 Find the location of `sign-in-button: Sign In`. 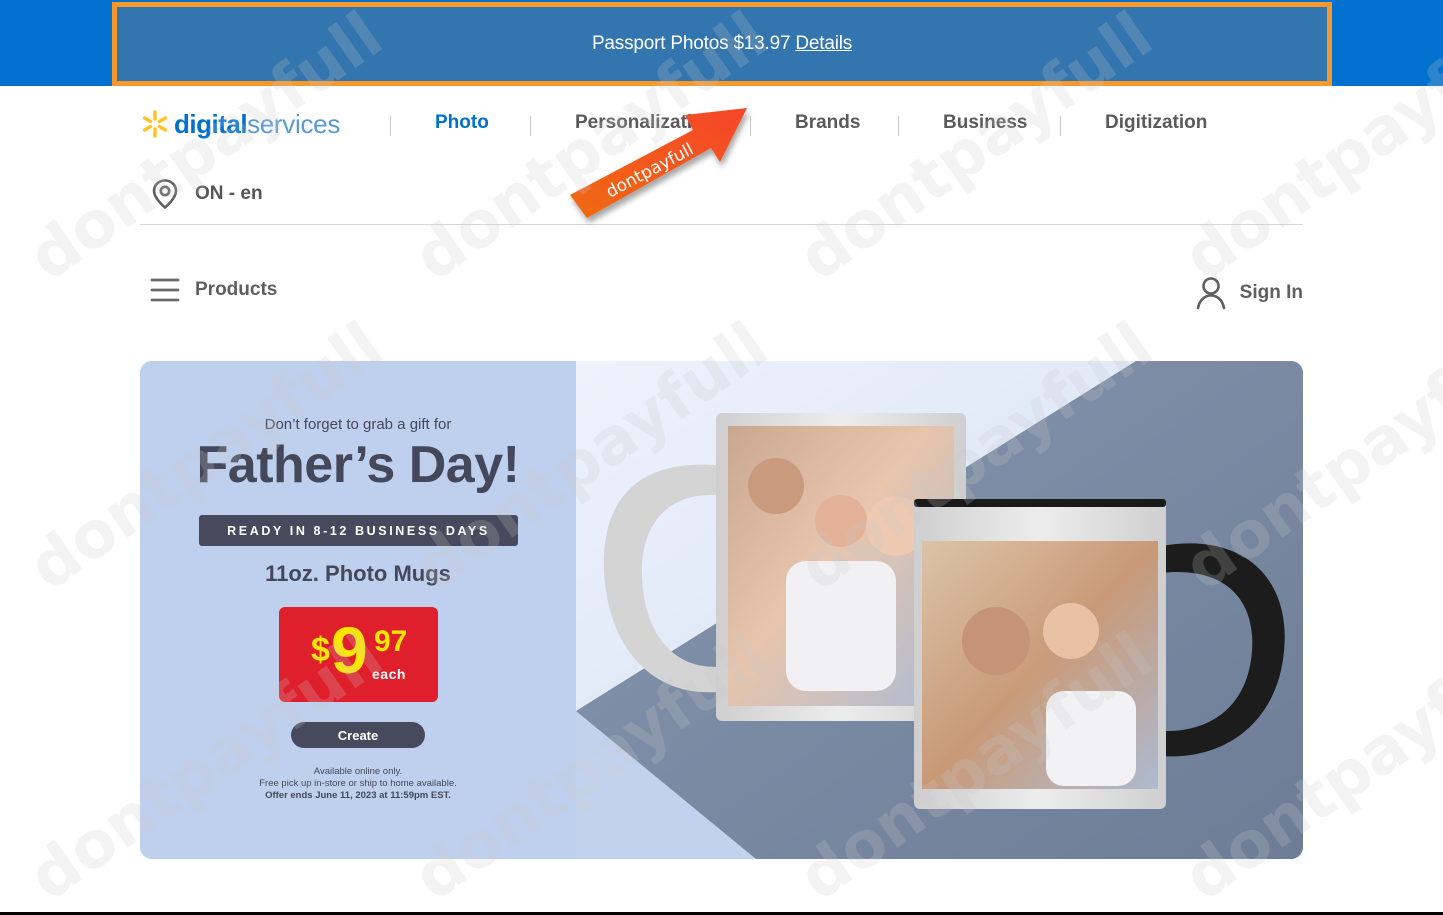

sign-in-button: Sign In is located at coordinates (1249, 293).